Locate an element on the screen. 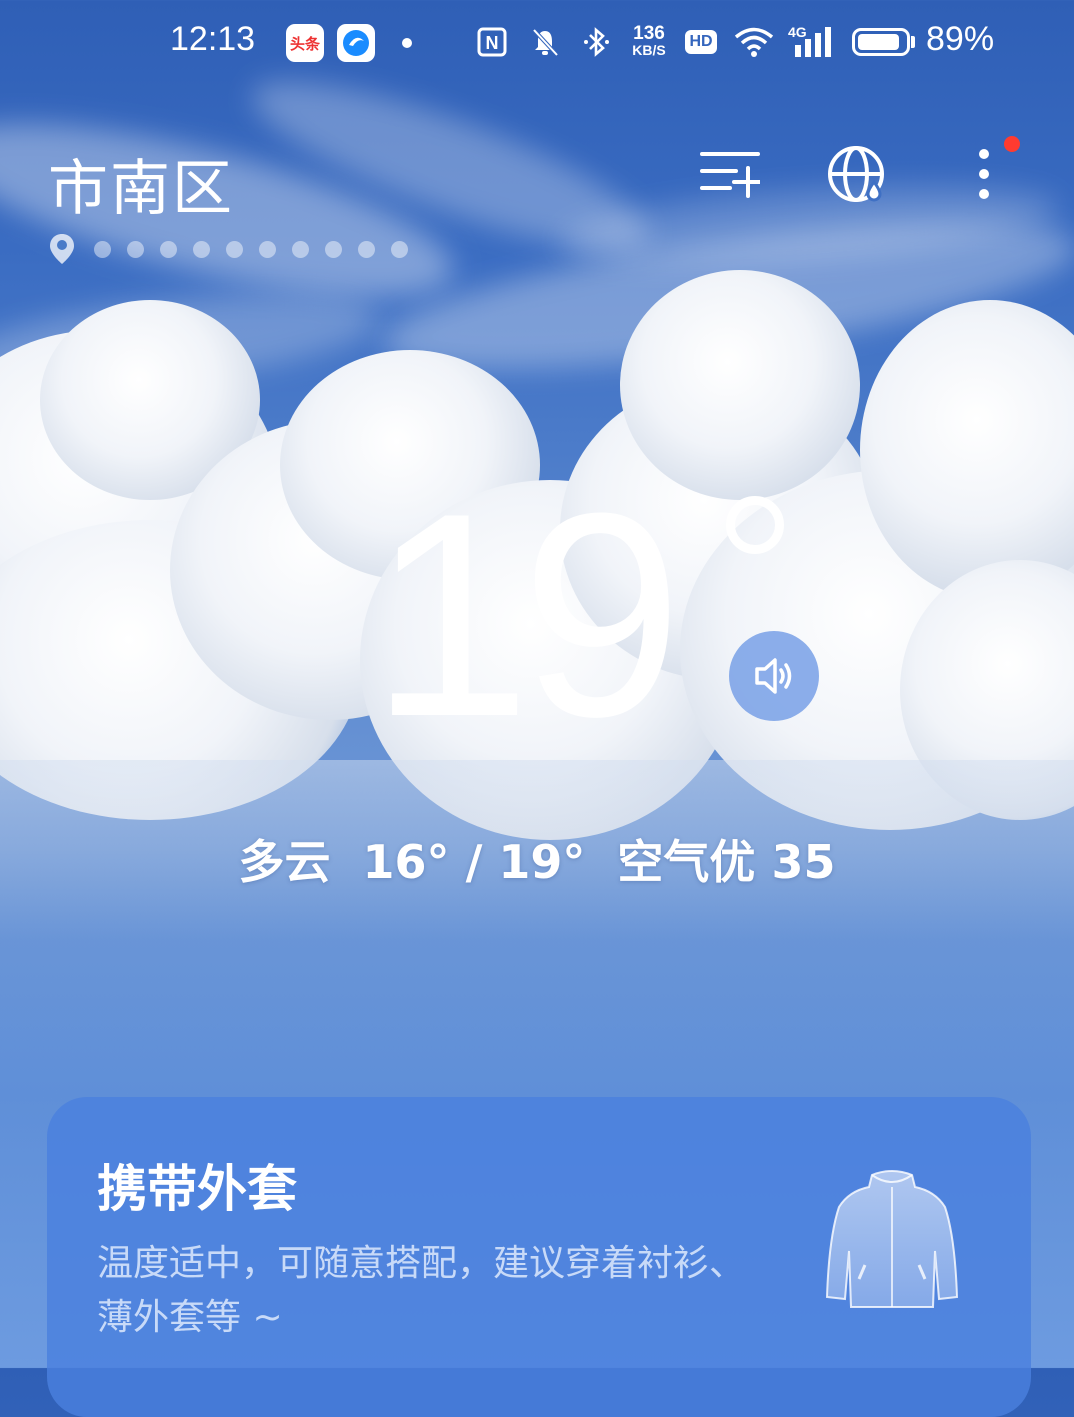 This screenshot has width=1074, height=1417. toutiao-icon: 头条 is located at coordinates (305, 43).